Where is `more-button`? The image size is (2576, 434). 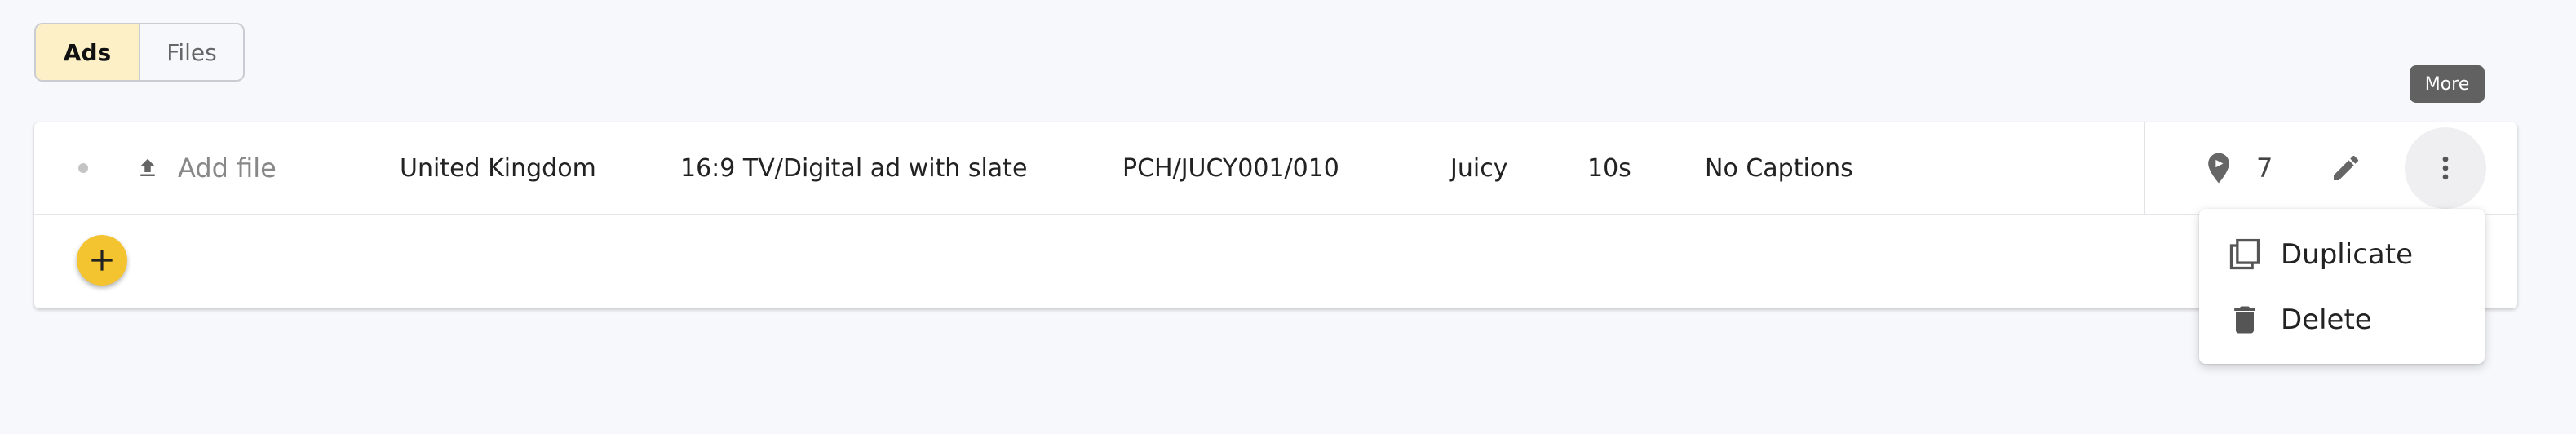 more-button is located at coordinates (2445, 168).